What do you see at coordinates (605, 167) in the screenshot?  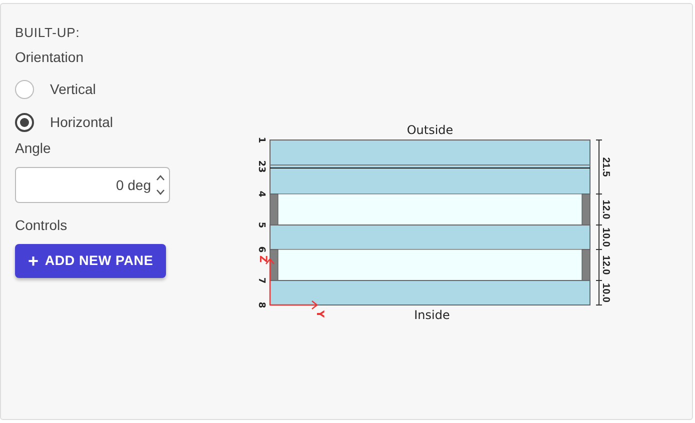 I see `dimension-label: 21.5` at bounding box center [605, 167].